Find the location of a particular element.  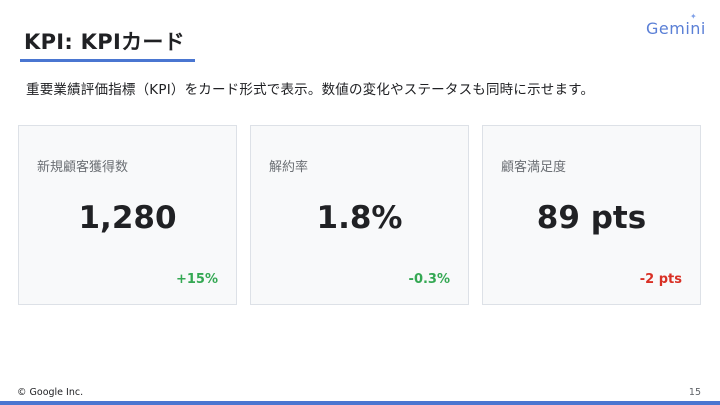

copyright-footer: © Google Inc. is located at coordinates (50, 392).